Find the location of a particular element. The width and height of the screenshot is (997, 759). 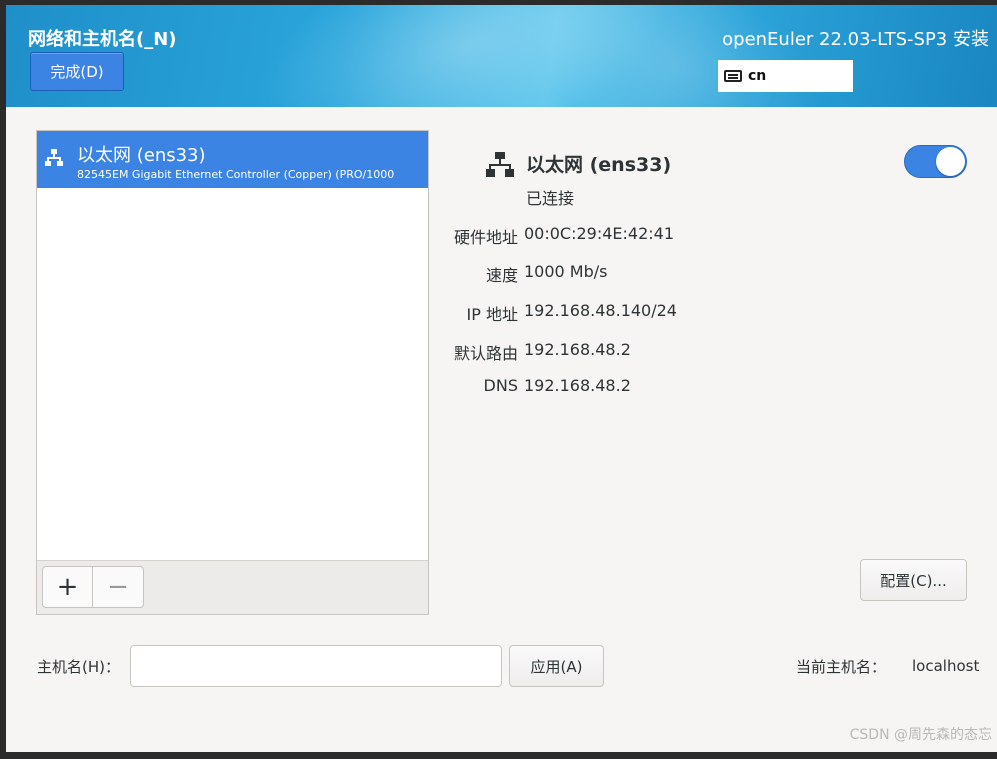

speed-label: 速度 is located at coordinates (501, 275).